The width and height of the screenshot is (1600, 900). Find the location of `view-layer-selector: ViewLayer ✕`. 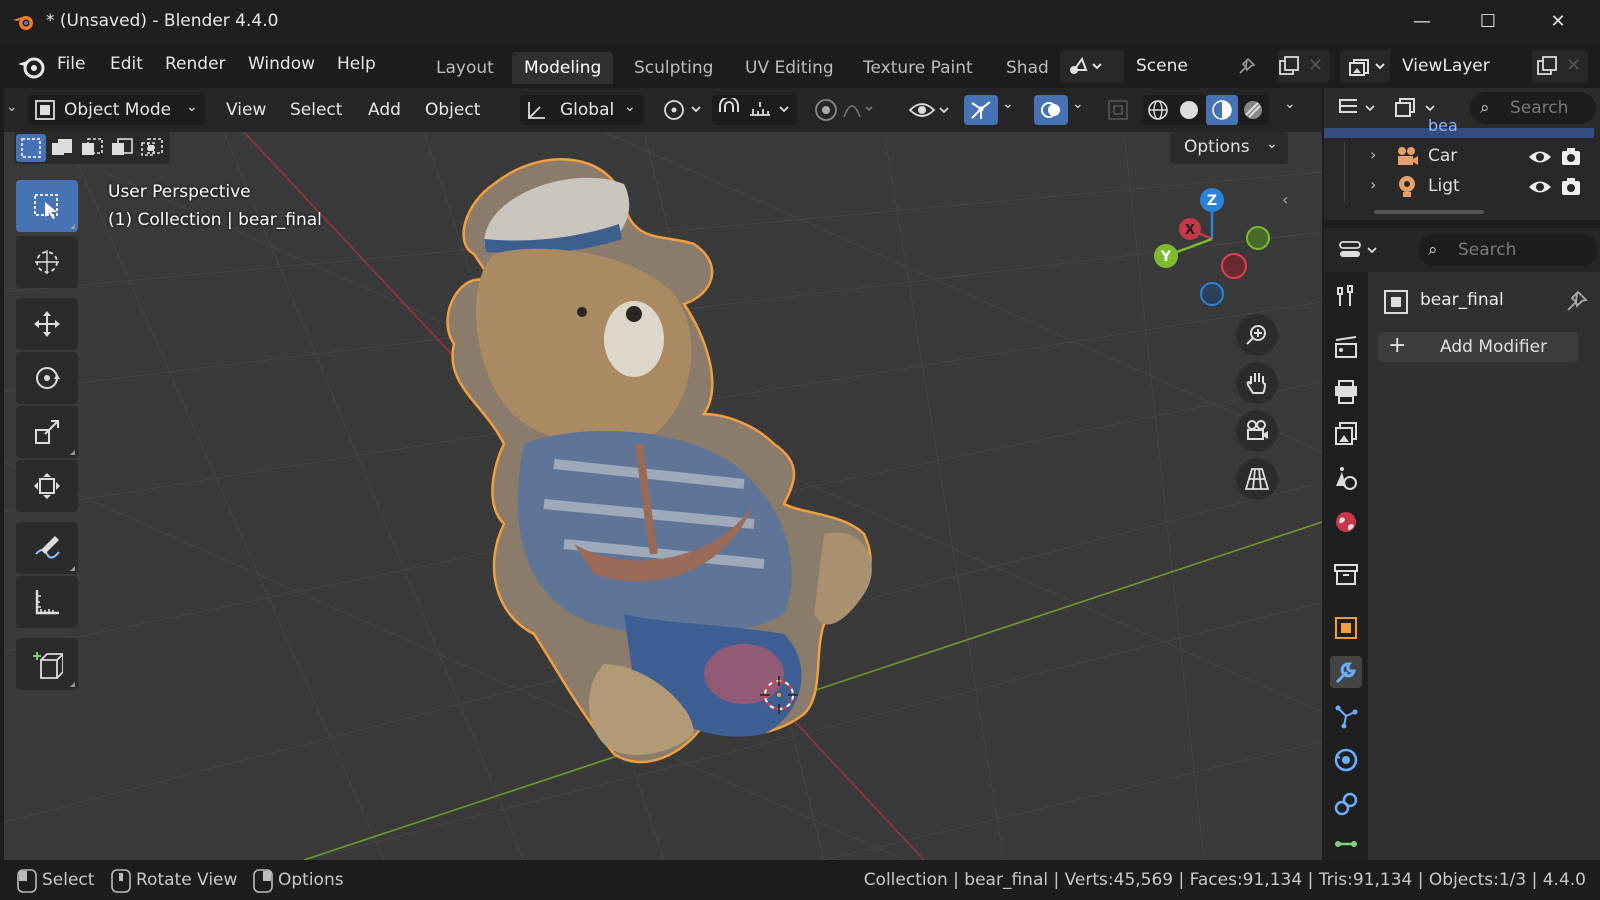

view-layer-selector: ViewLayer ✕ is located at coordinates (1464, 66).